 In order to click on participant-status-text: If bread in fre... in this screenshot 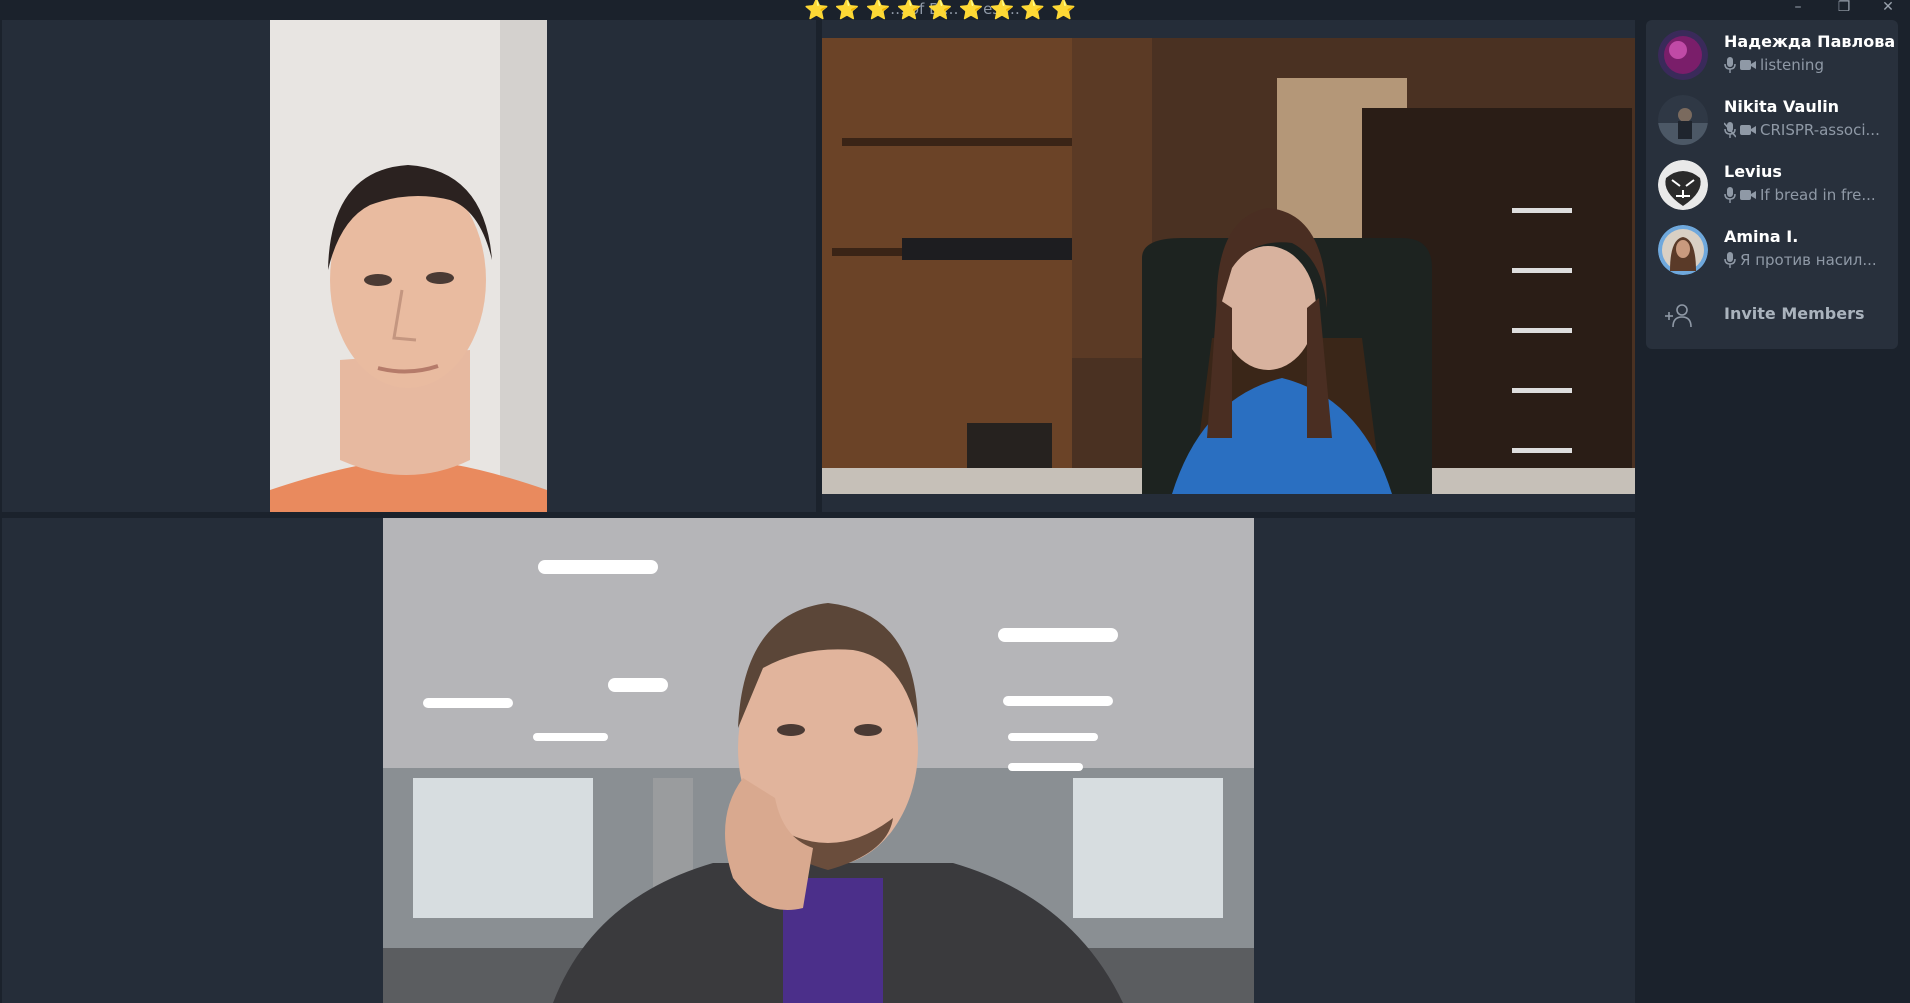, I will do `click(1818, 195)`.